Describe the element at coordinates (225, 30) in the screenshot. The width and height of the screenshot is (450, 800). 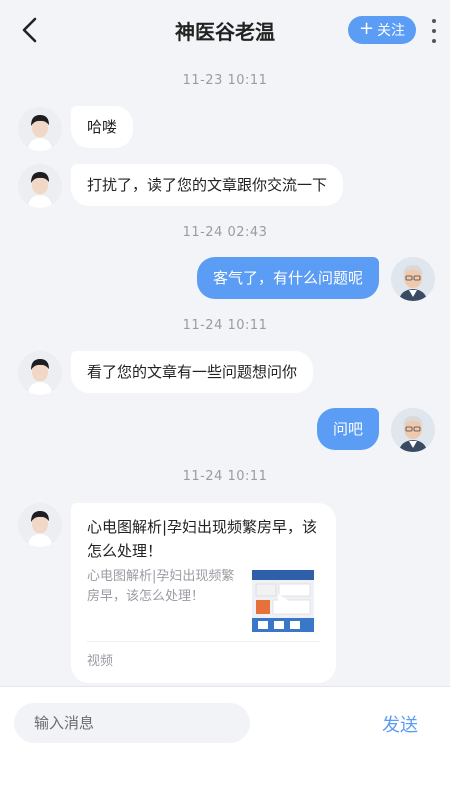
I see `chat-header: 神医谷老温 + 关注` at that location.